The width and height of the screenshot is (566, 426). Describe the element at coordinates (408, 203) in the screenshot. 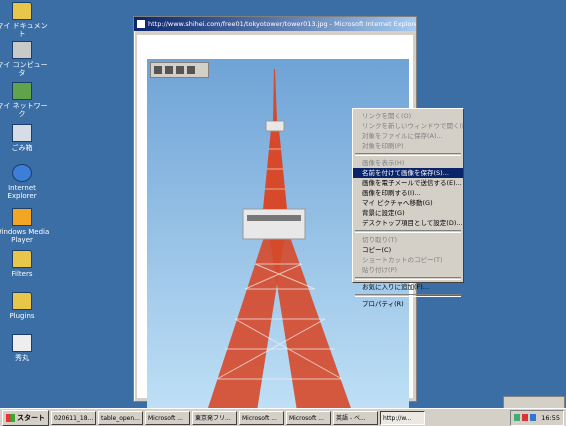

I see `context-menu-item: マイ ピクチャへ移動(G)` at that location.